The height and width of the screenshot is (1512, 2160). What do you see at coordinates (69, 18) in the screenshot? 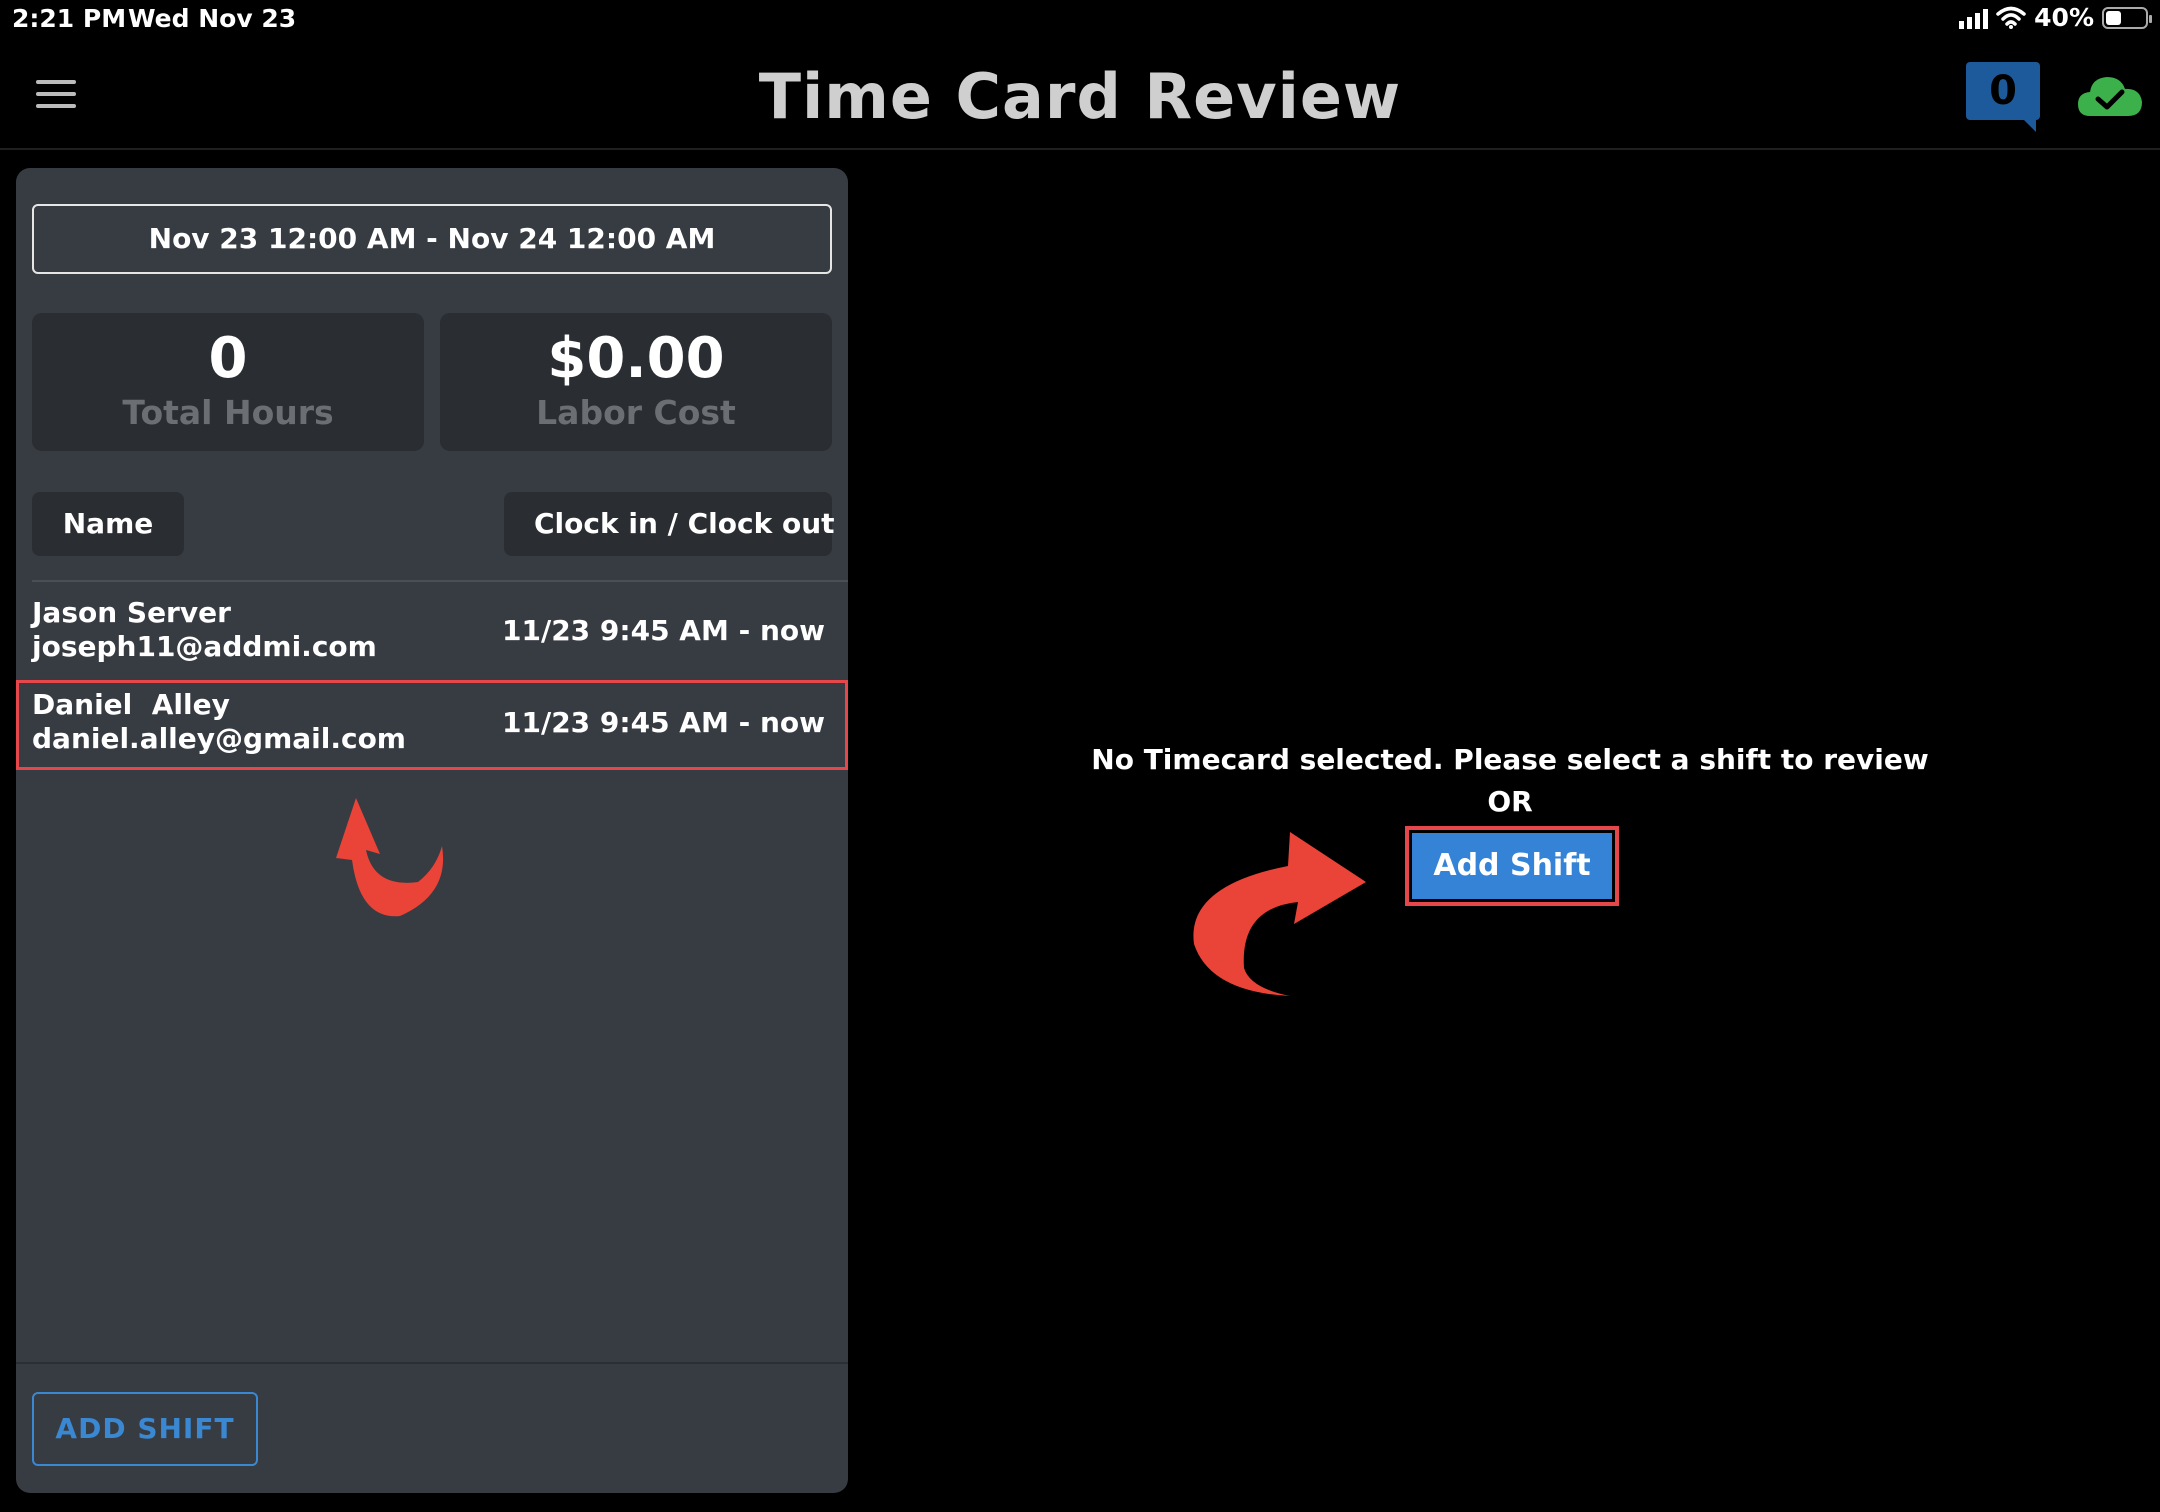
I see `status-time: 2:21 PM` at bounding box center [69, 18].